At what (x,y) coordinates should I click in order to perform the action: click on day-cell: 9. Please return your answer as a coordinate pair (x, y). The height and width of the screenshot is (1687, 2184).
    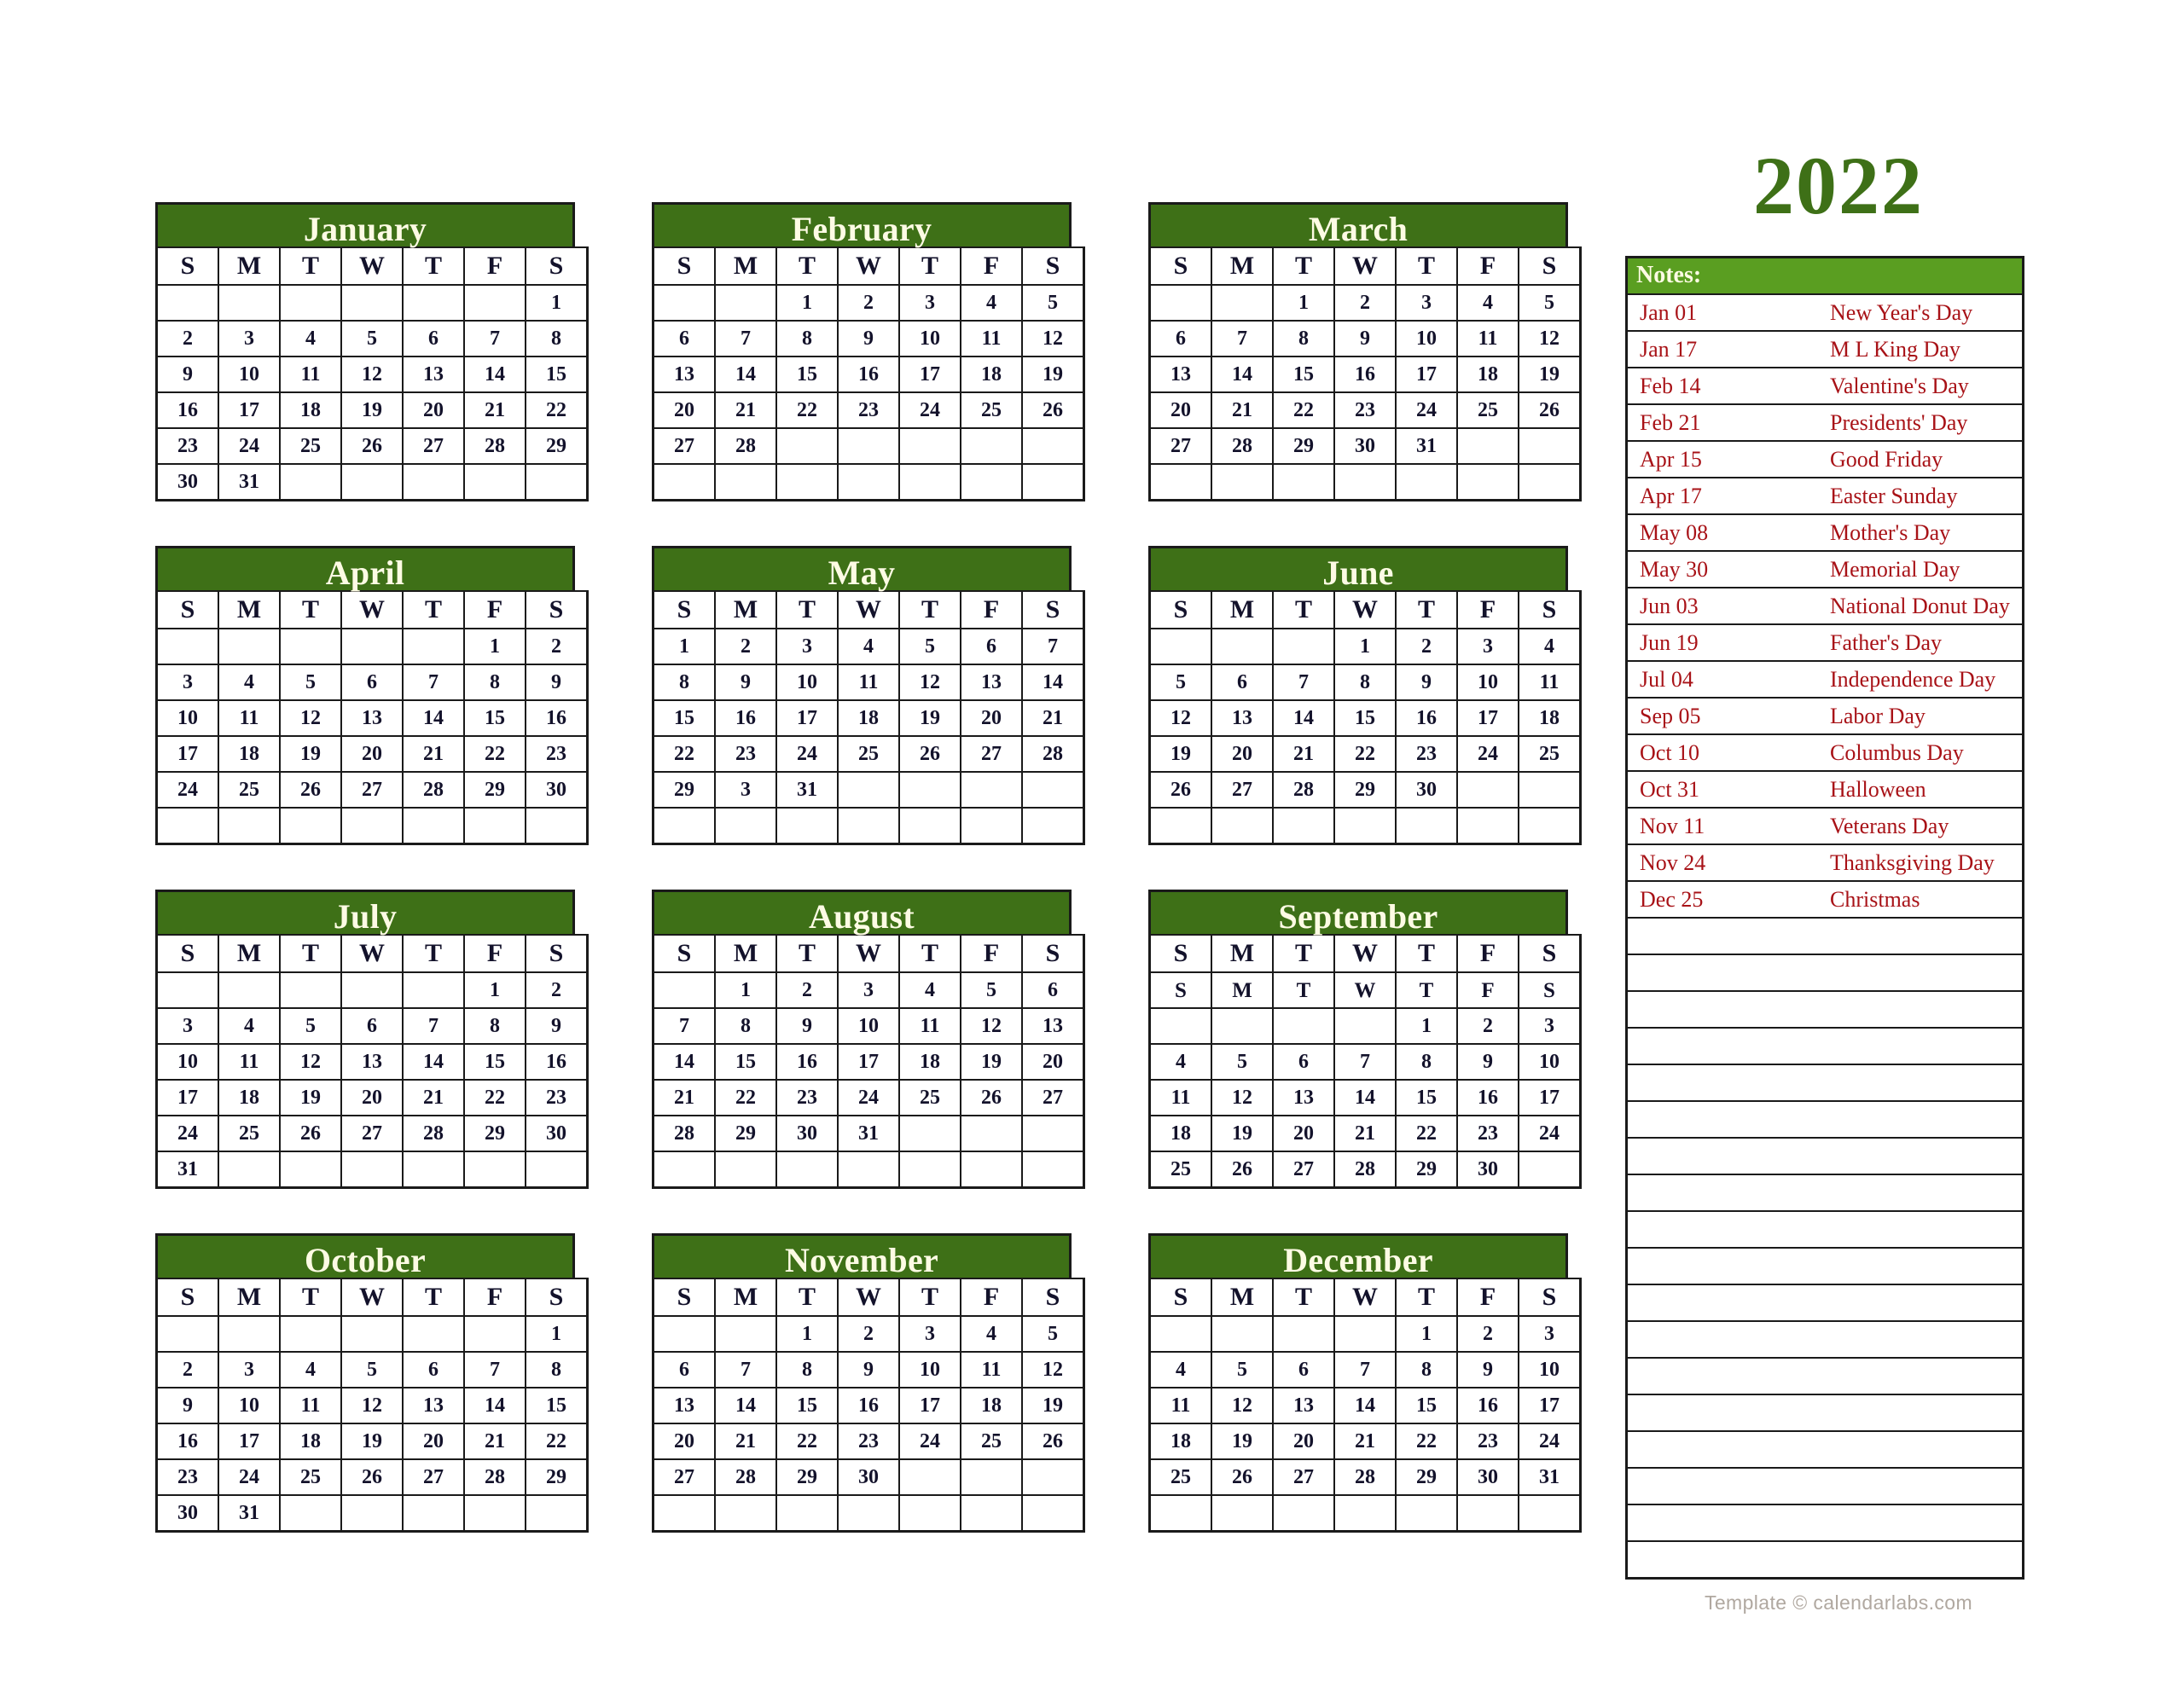
    Looking at the image, I should click on (746, 682).